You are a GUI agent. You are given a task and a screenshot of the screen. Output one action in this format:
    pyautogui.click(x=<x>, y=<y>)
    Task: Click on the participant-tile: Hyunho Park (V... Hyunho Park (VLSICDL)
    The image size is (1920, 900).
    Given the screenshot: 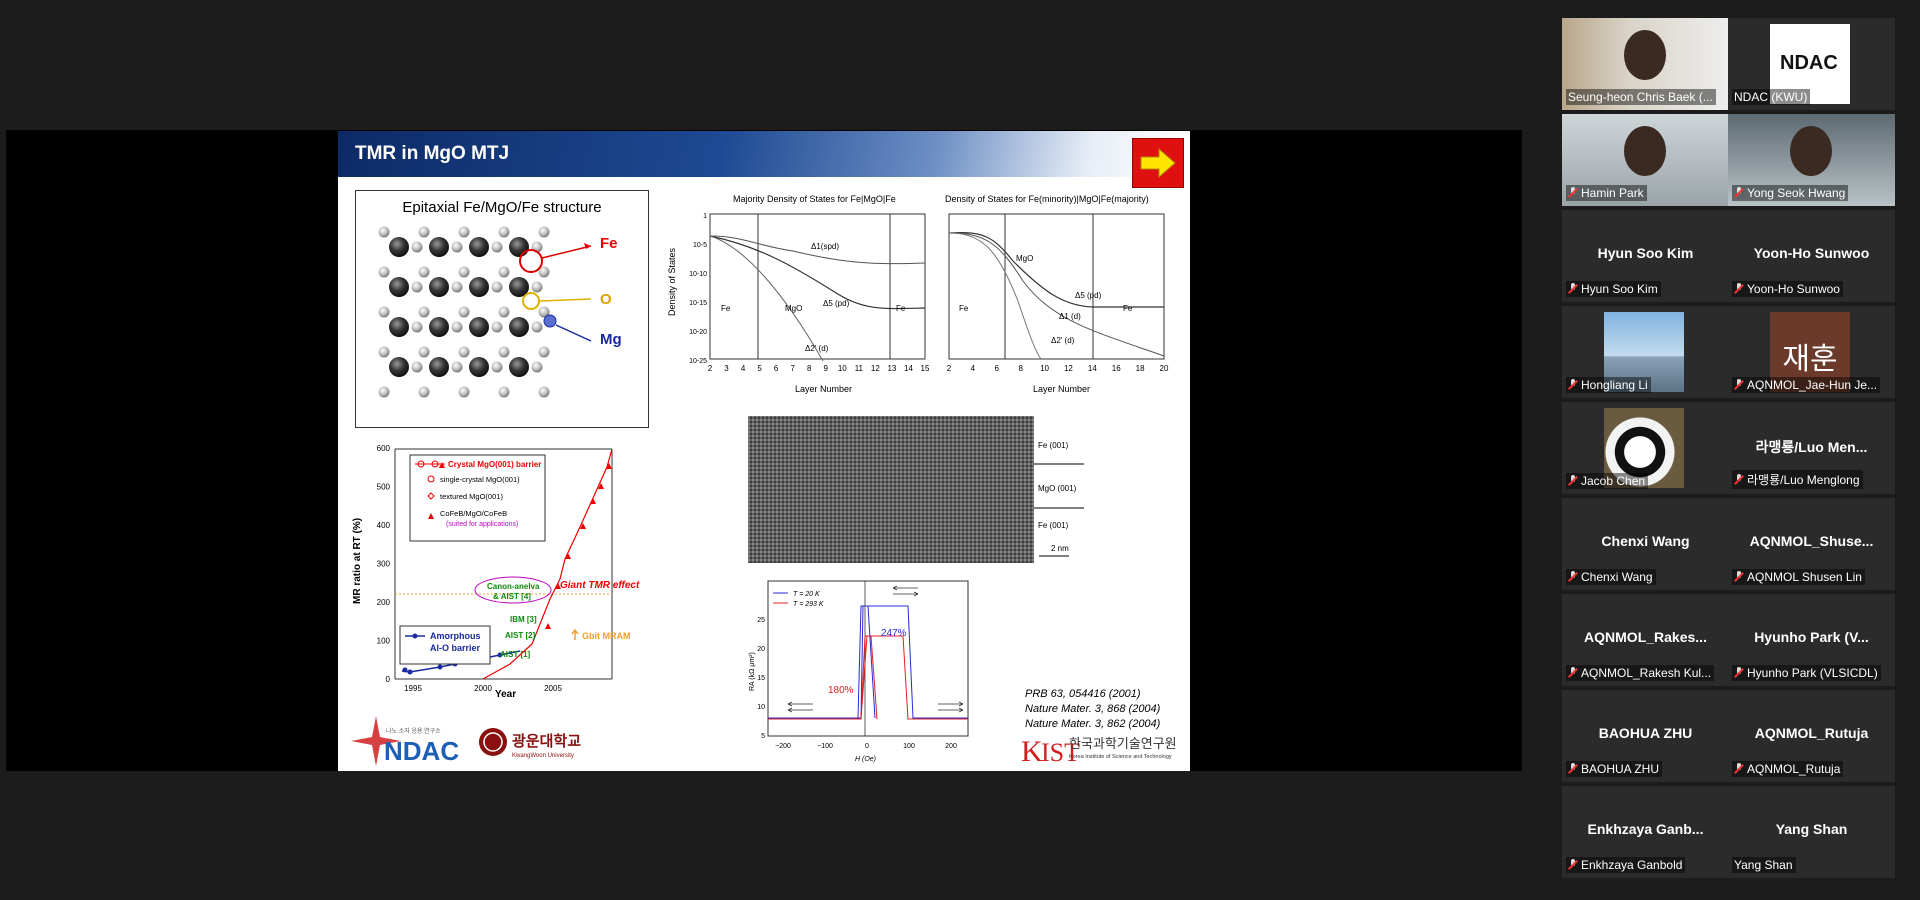 What is the action you would take?
    pyautogui.click(x=1811, y=640)
    